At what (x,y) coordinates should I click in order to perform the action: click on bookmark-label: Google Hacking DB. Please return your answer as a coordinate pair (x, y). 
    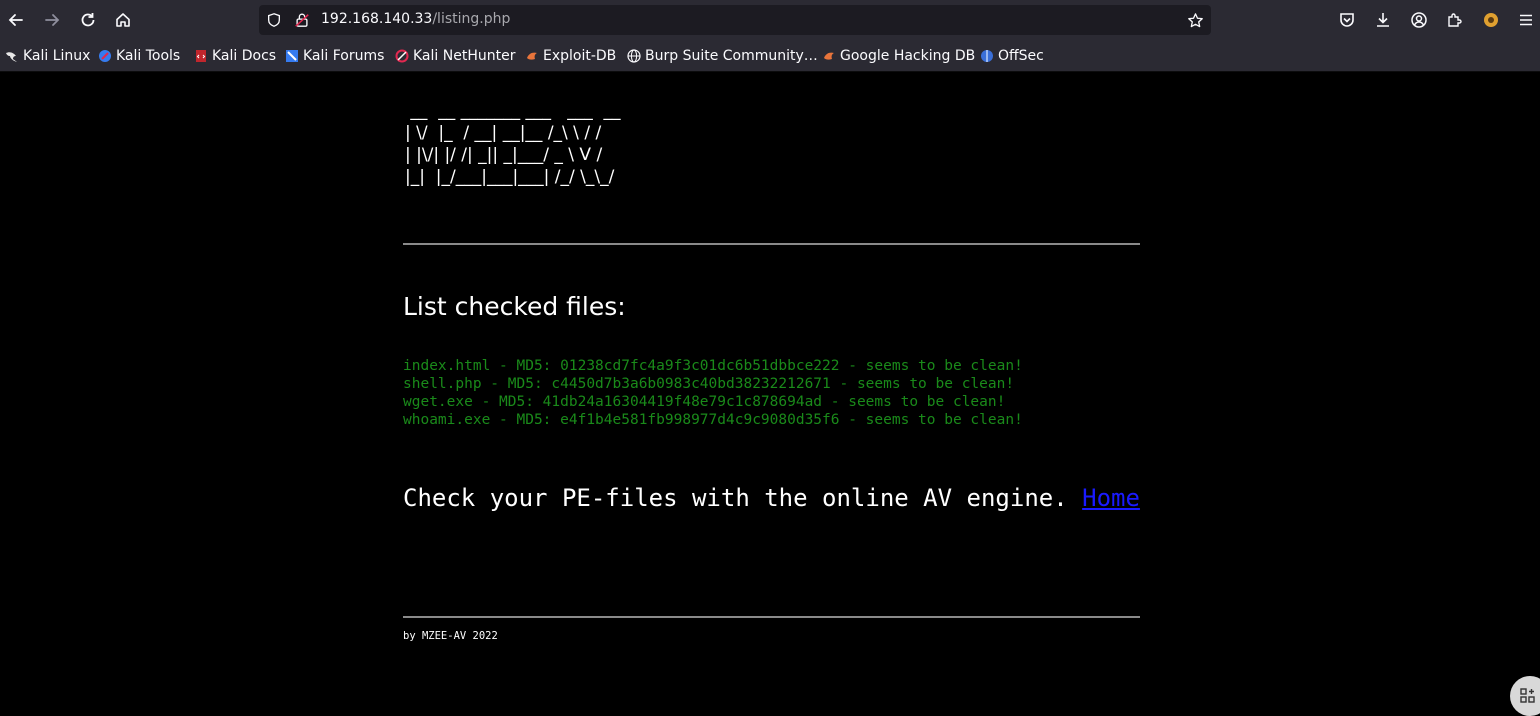
    Looking at the image, I should click on (908, 56).